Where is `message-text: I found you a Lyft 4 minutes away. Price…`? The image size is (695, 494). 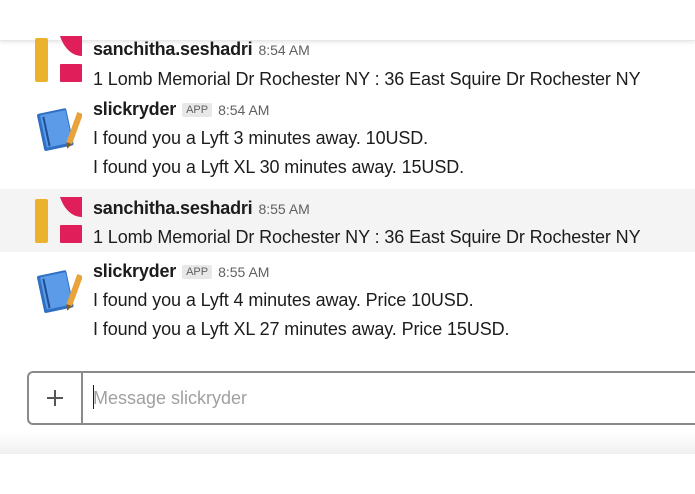 message-text: I found you a Lyft 4 minutes away. Price… is located at coordinates (283, 300).